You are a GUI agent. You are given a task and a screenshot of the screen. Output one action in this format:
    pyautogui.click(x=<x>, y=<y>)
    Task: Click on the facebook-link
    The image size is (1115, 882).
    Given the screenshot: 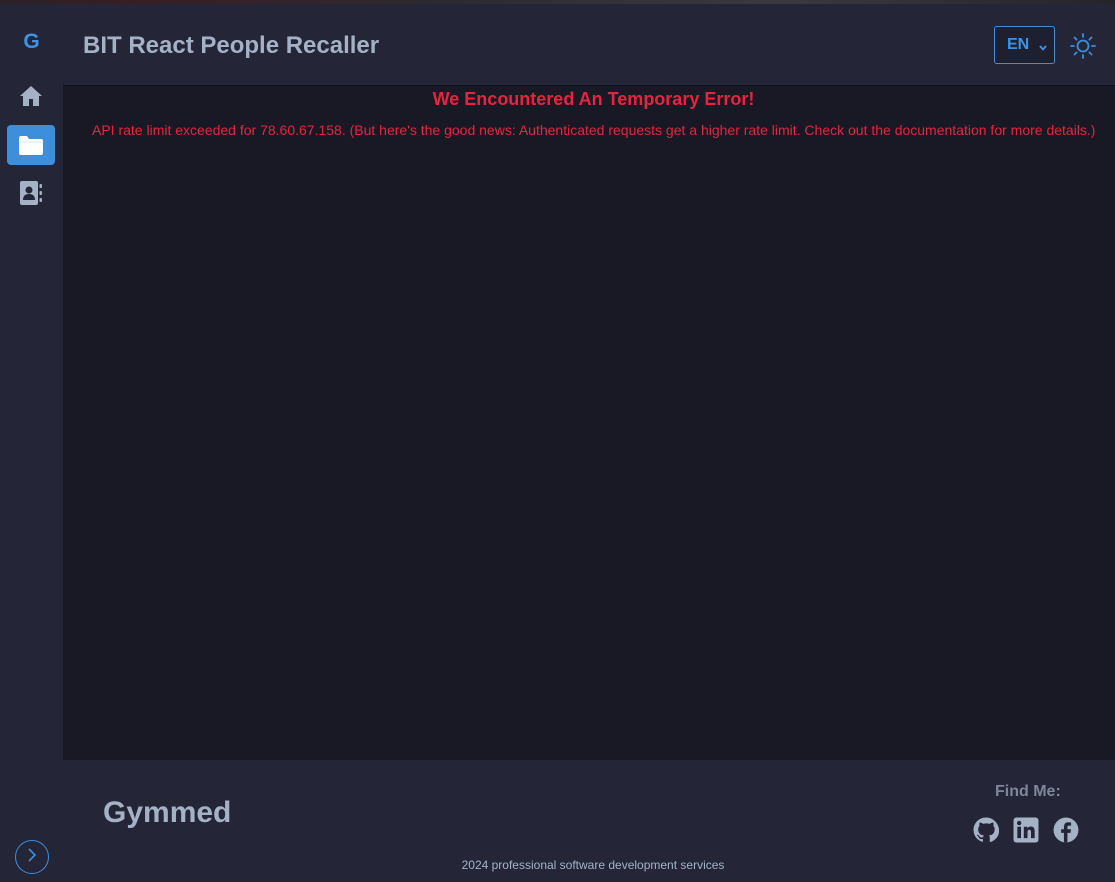 What is the action you would take?
    pyautogui.click(x=1066, y=830)
    